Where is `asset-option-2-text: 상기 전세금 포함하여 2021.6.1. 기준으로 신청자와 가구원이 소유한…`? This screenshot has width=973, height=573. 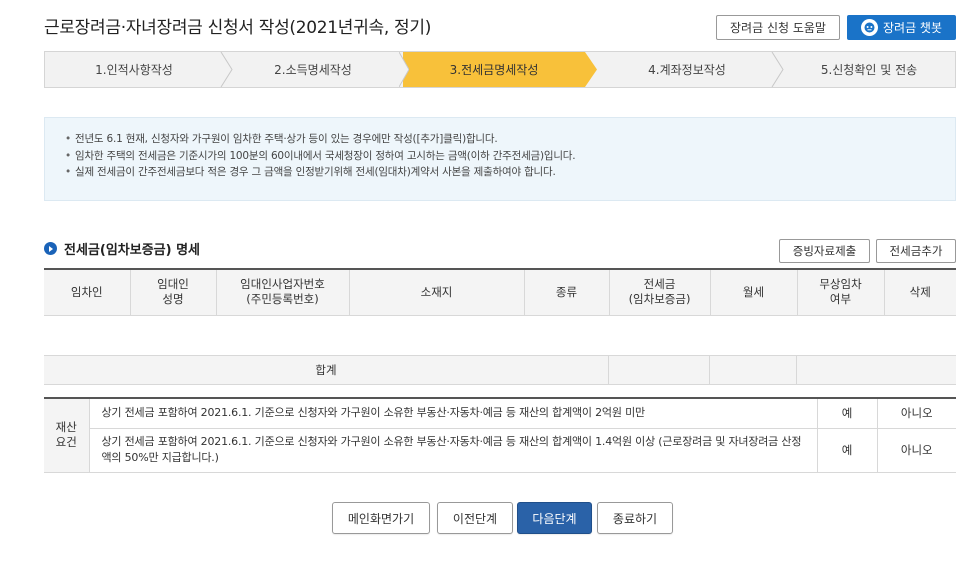 asset-option-2-text: 상기 전세금 포함하여 2021.6.1. 기준으로 신청자와 가구원이 소유한… is located at coordinates (453, 450).